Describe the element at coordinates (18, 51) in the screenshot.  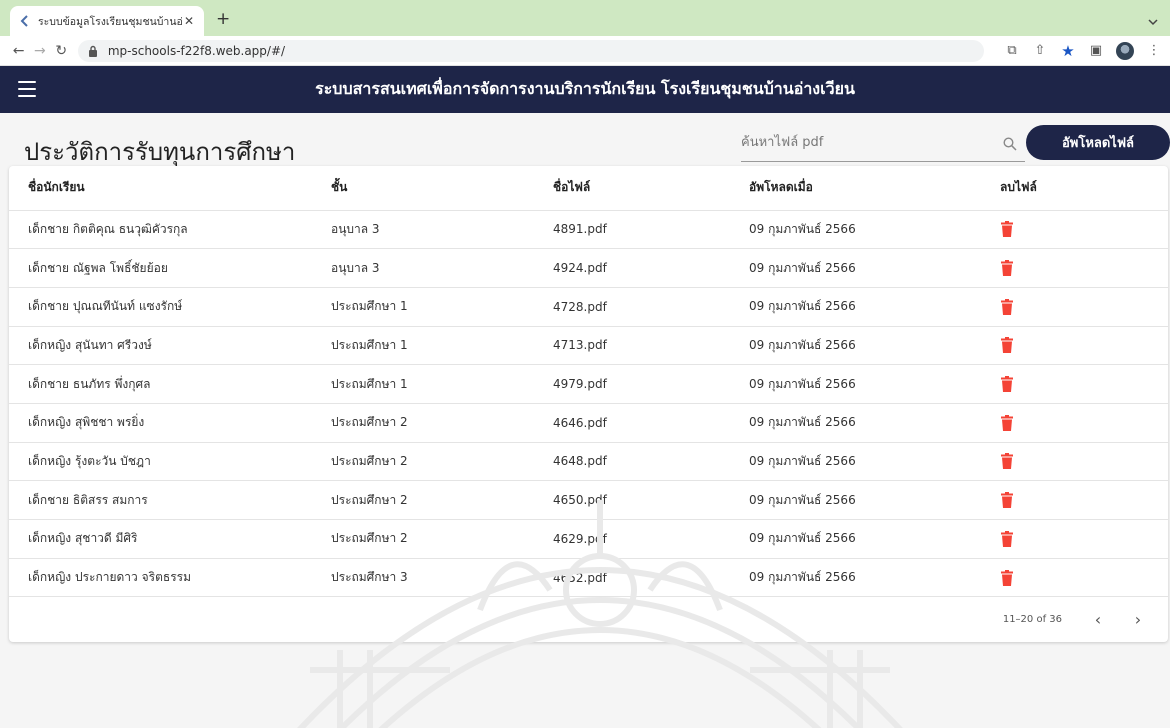
I see `back-arrow-icon: ←` at that location.